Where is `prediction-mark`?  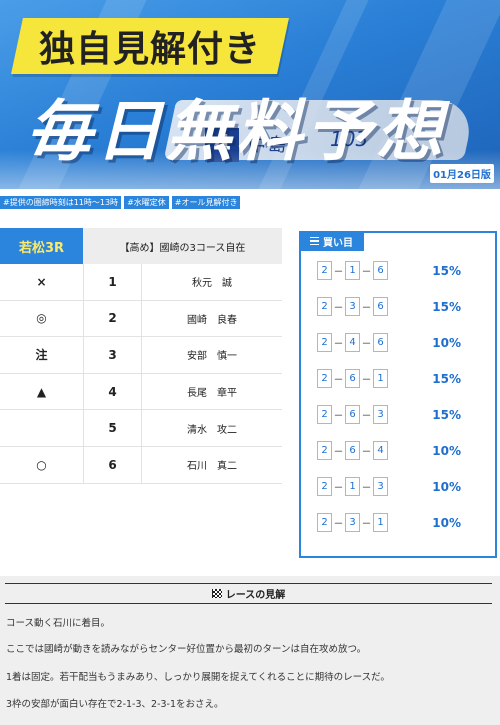 prediction-mark is located at coordinates (41, 428).